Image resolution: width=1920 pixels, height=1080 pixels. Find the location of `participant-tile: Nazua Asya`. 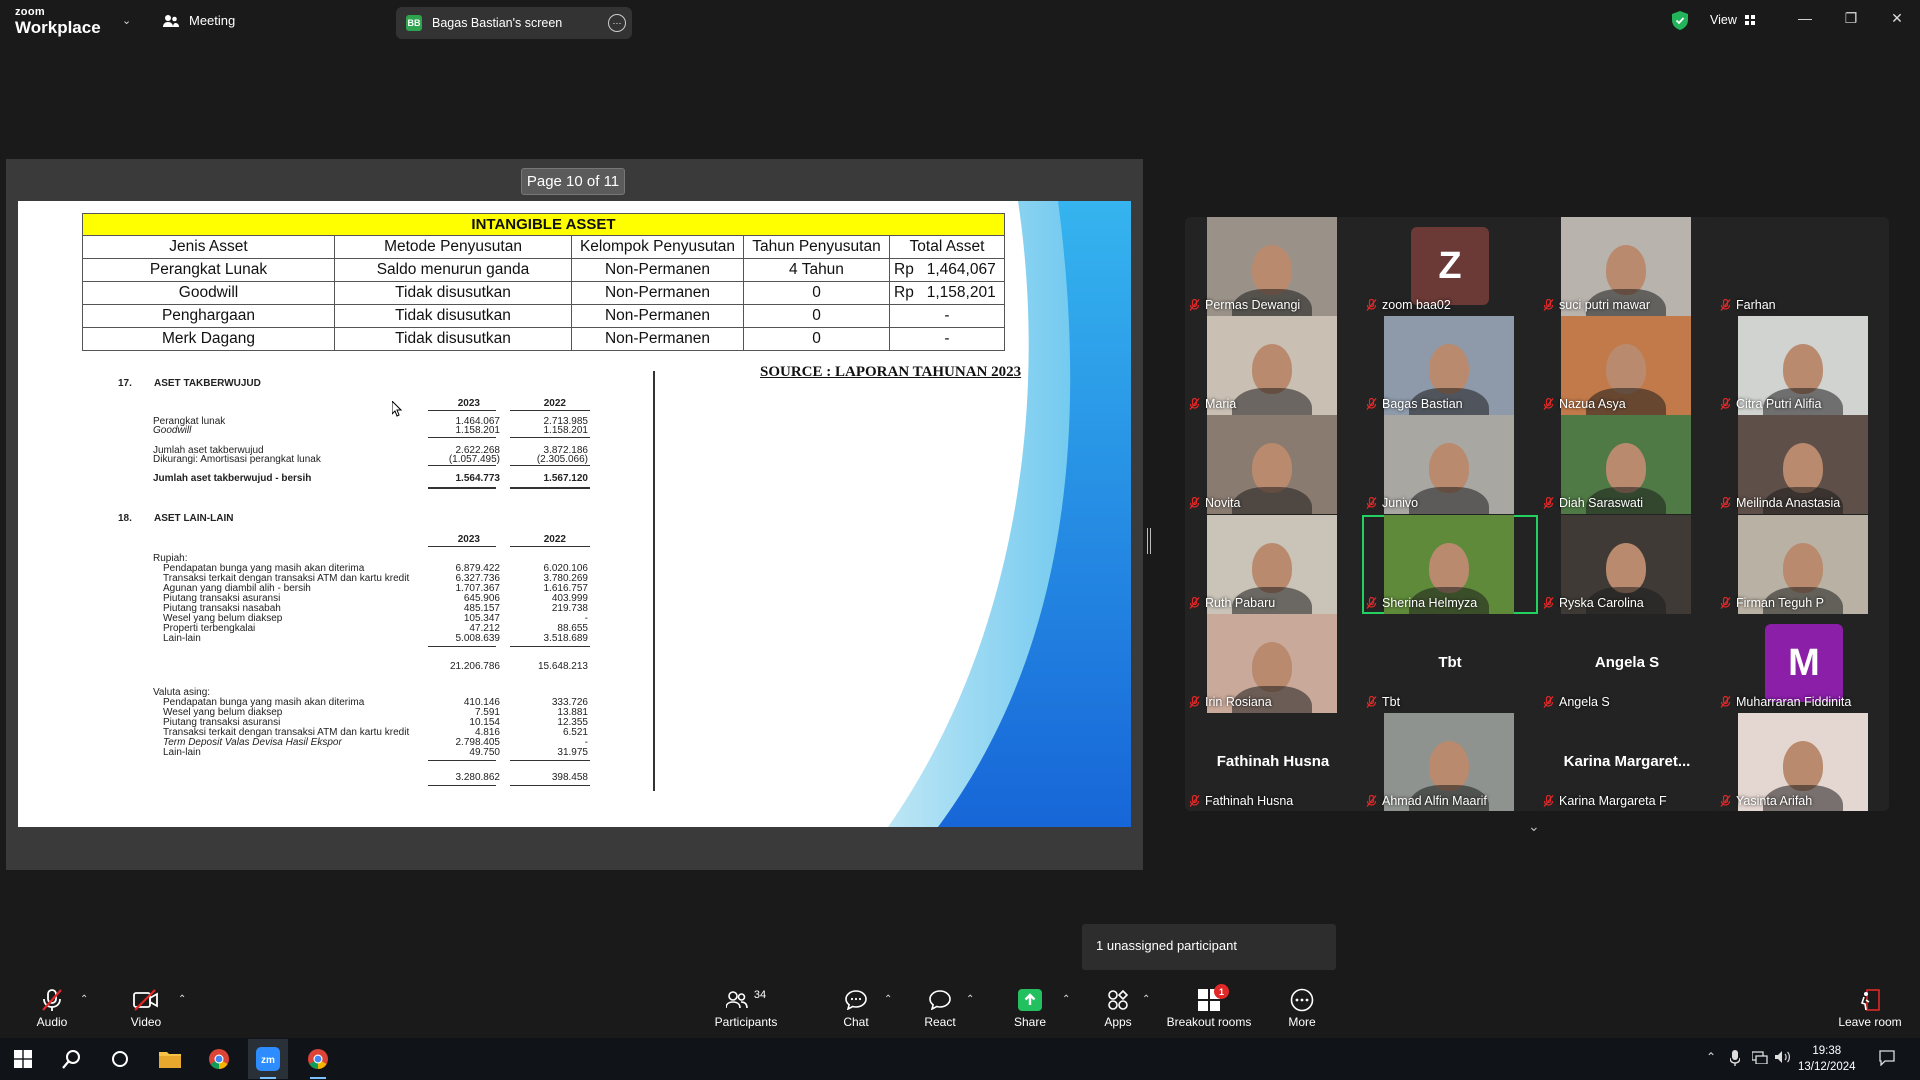

participant-tile: Nazua Asya is located at coordinates (1627, 365).